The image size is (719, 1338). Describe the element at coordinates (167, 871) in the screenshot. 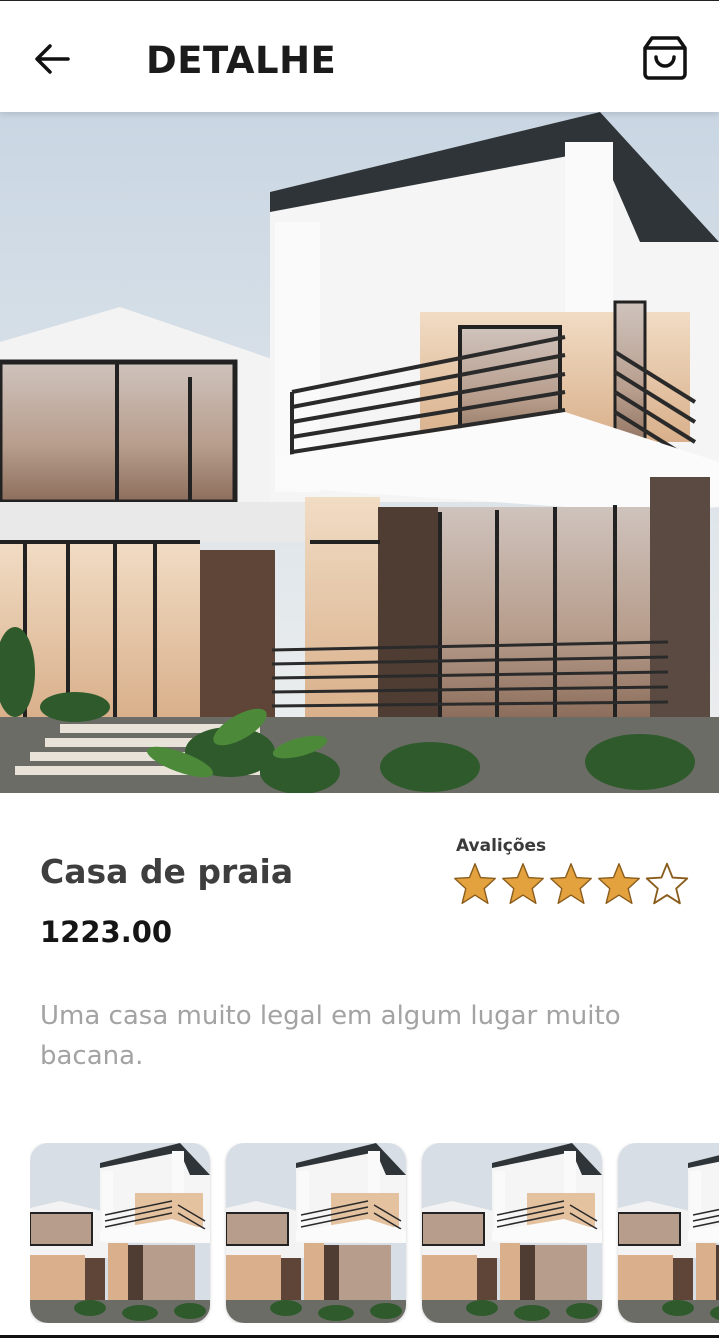

I see `product-name: Casa de praia` at that location.